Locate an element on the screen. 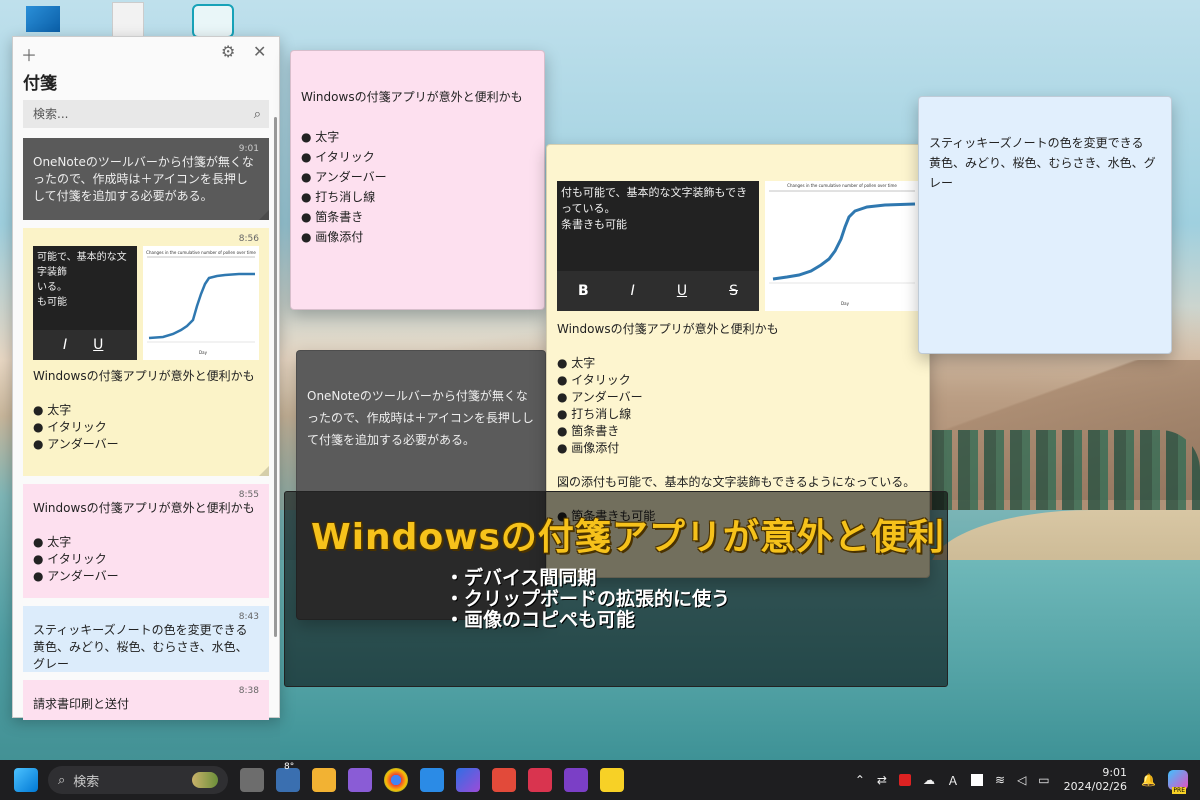  chevron-up-icon: ⌃ is located at coordinates (860, 780).